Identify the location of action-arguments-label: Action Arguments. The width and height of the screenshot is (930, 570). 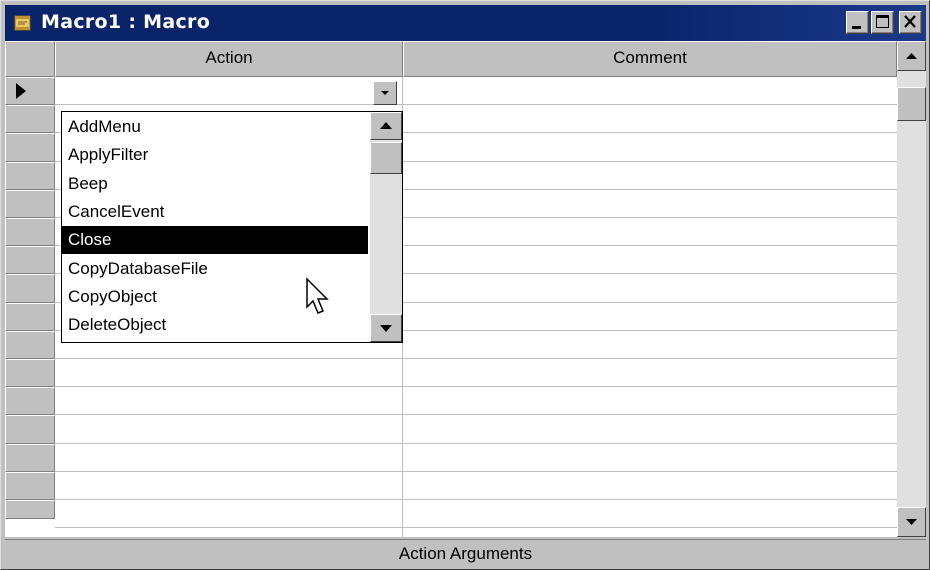
(465, 553).